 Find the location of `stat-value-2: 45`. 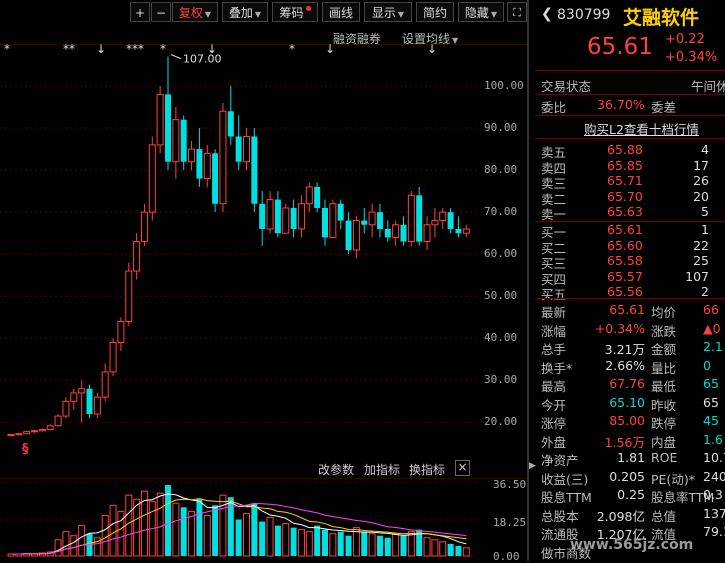

stat-value-2: 45 is located at coordinates (711, 420).